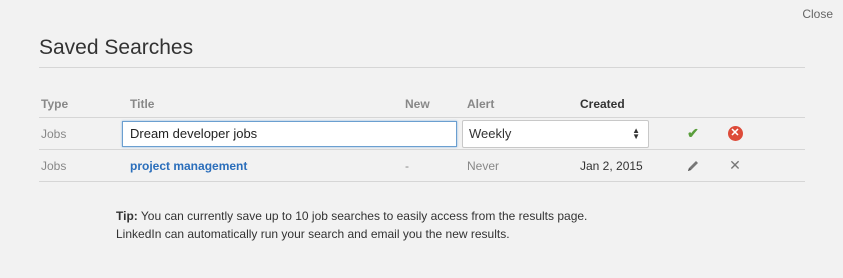 The image size is (843, 278). I want to click on column-header-title: Title, so click(142, 103).